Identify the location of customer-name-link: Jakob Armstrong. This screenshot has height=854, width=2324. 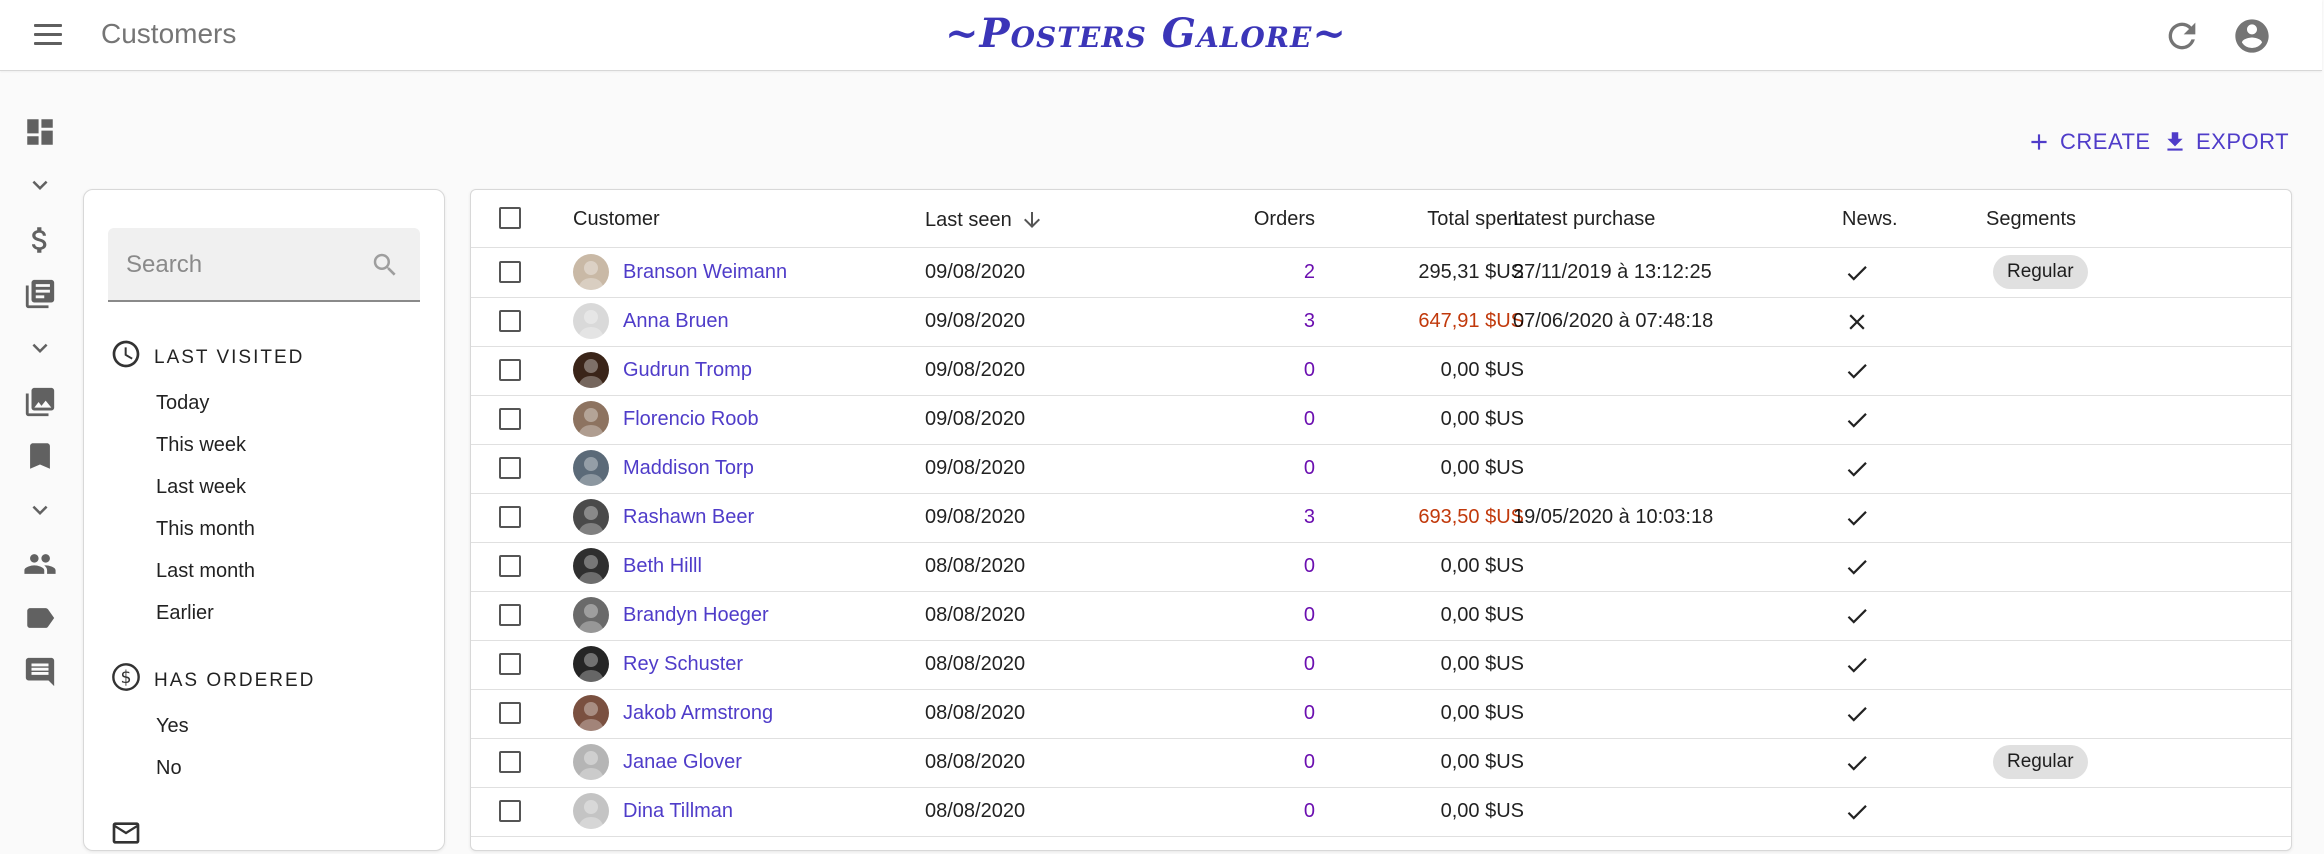
(698, 713).